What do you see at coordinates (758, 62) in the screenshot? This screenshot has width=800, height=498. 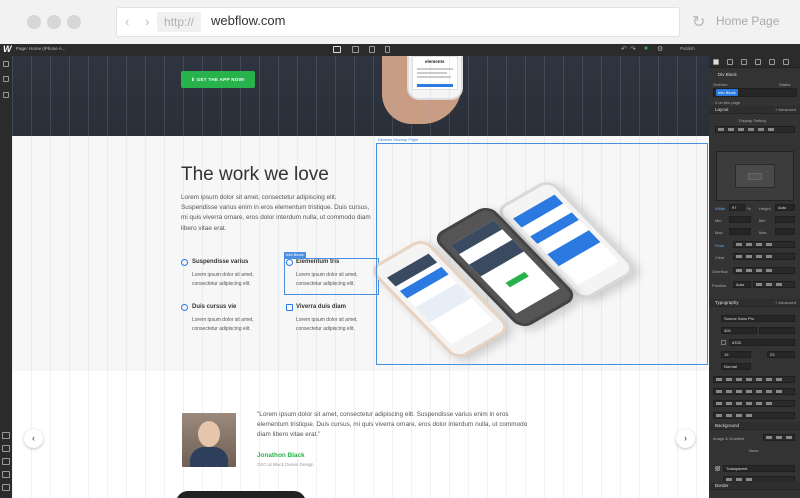 I see `interactions-tab-icon` at bounding box center [758, 62].